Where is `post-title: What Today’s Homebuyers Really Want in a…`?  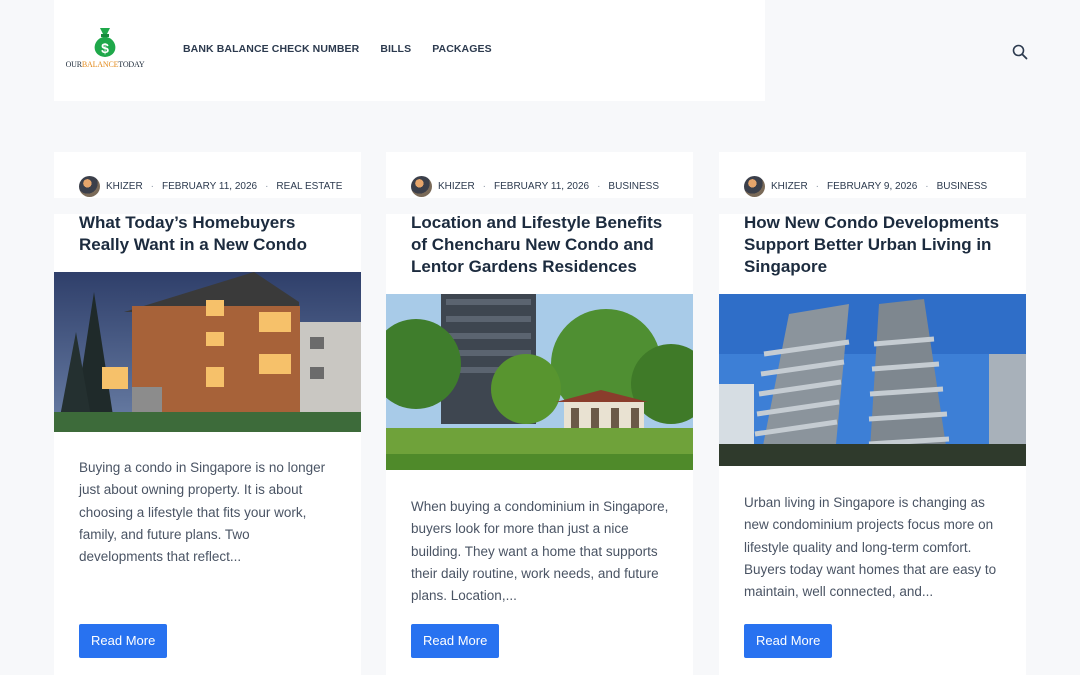
post-title: What Today’s Homebuyers Really Want in a… is located at coordinates (211, 234).